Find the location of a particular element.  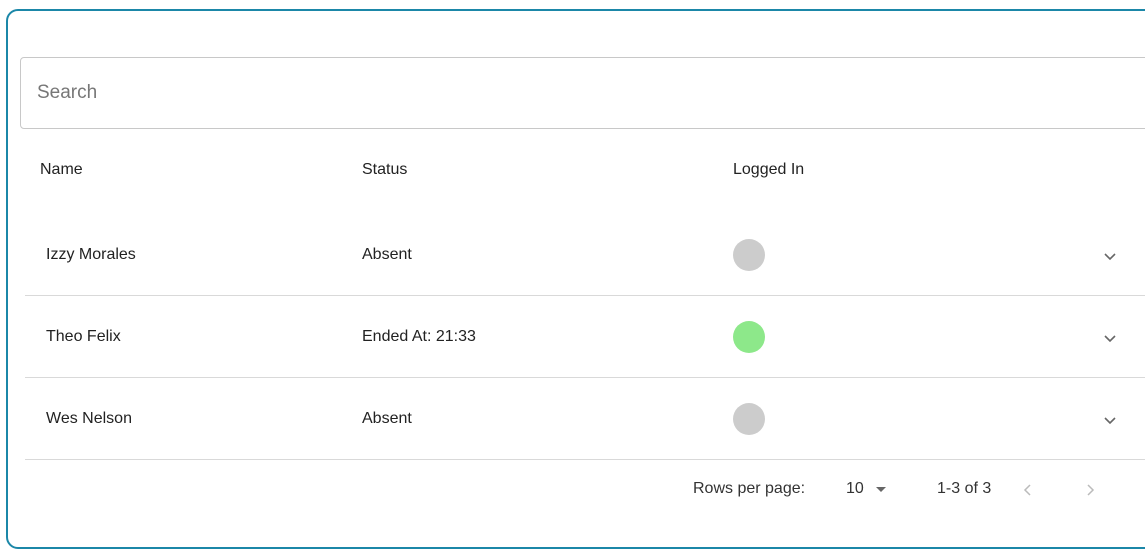

table-row: Theo Felix Ended At: 21:33 is located at coordinates (572, 337).